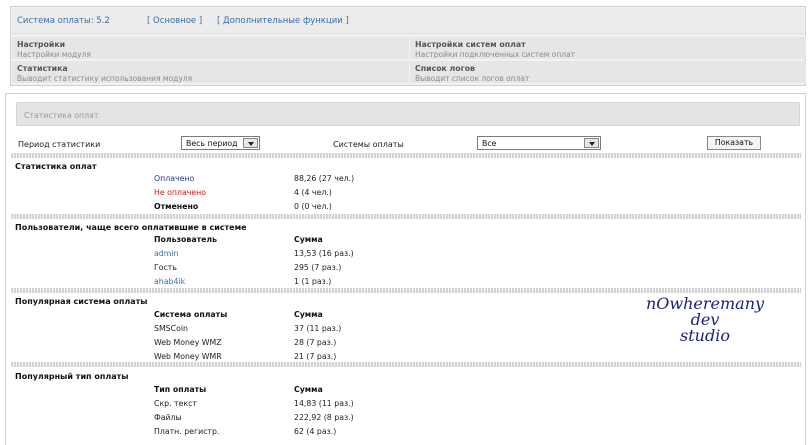 This screenshot has height=445, width=809. I want to click on user-link: ahab4ik, so click(169, 281).